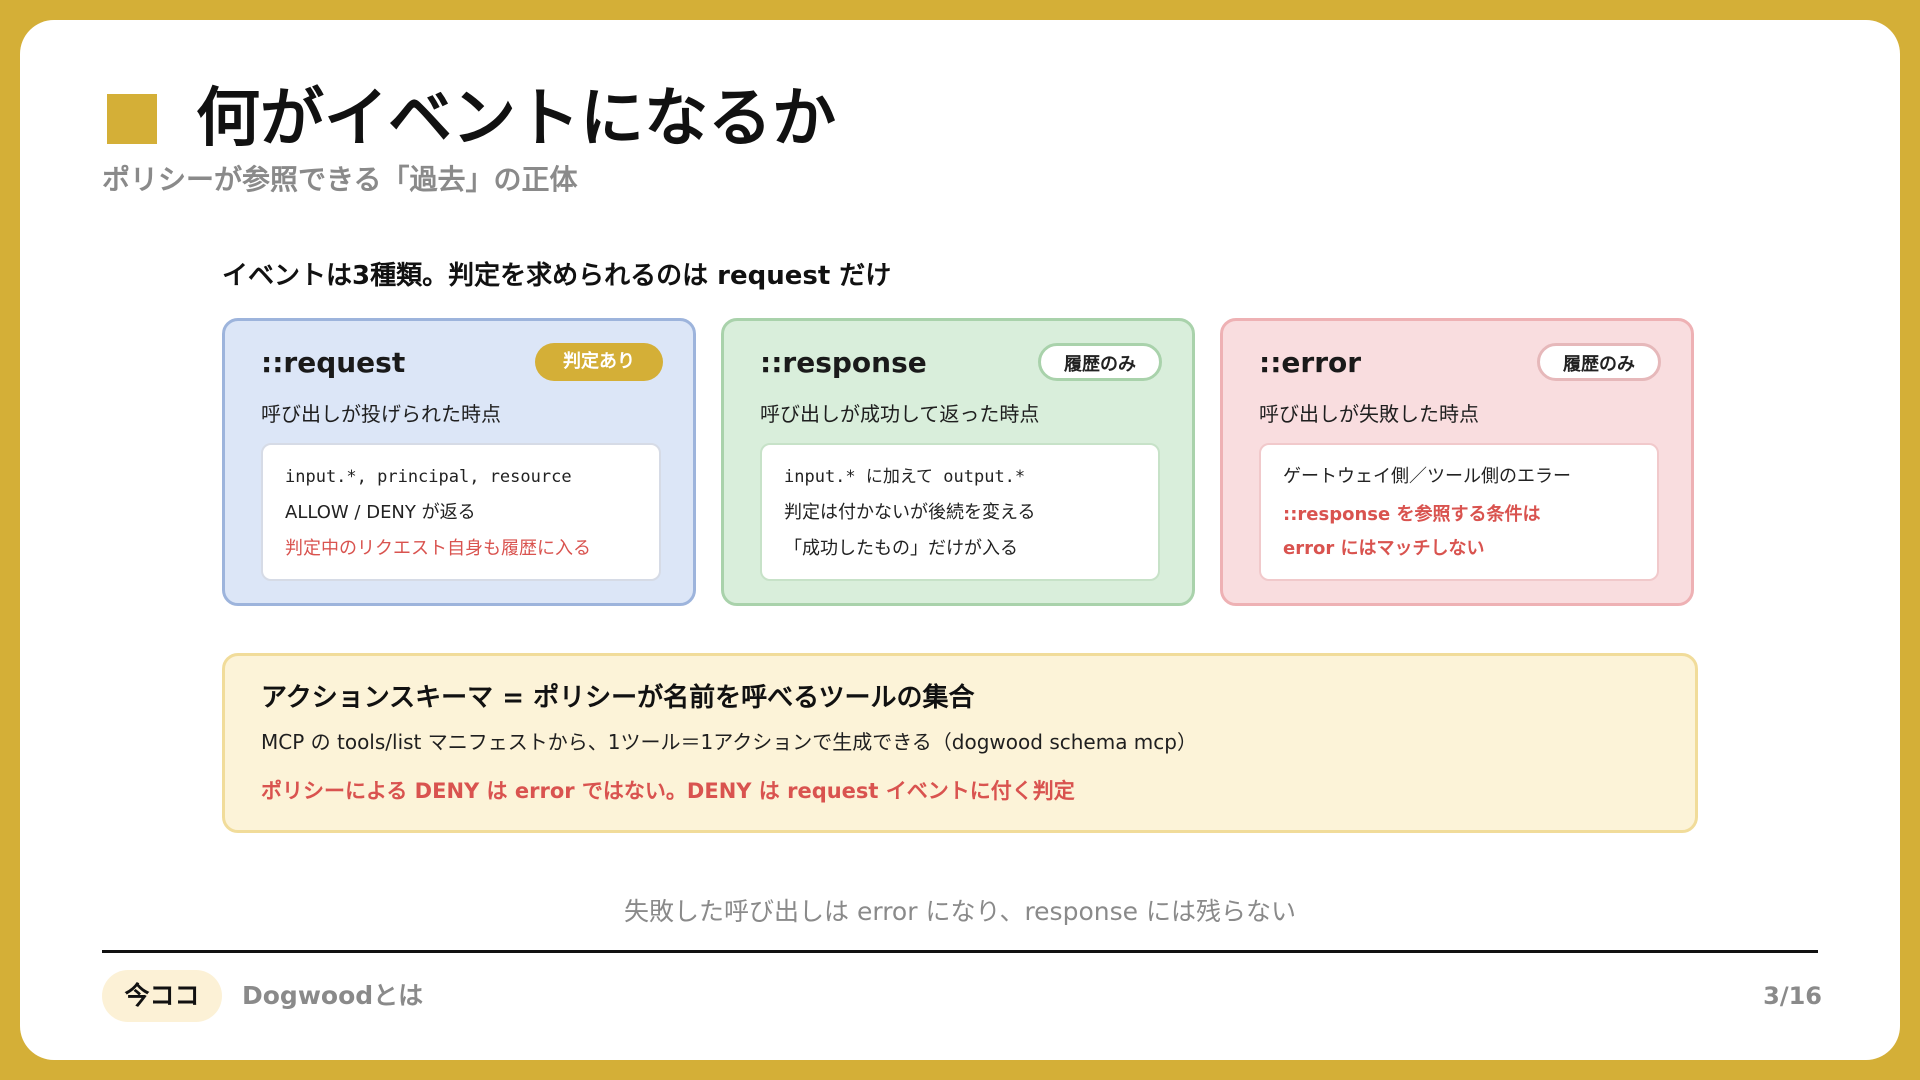  I want to click on page-subtitle: ポリシーが参照できる「過去」の正体, so click(340, 179).